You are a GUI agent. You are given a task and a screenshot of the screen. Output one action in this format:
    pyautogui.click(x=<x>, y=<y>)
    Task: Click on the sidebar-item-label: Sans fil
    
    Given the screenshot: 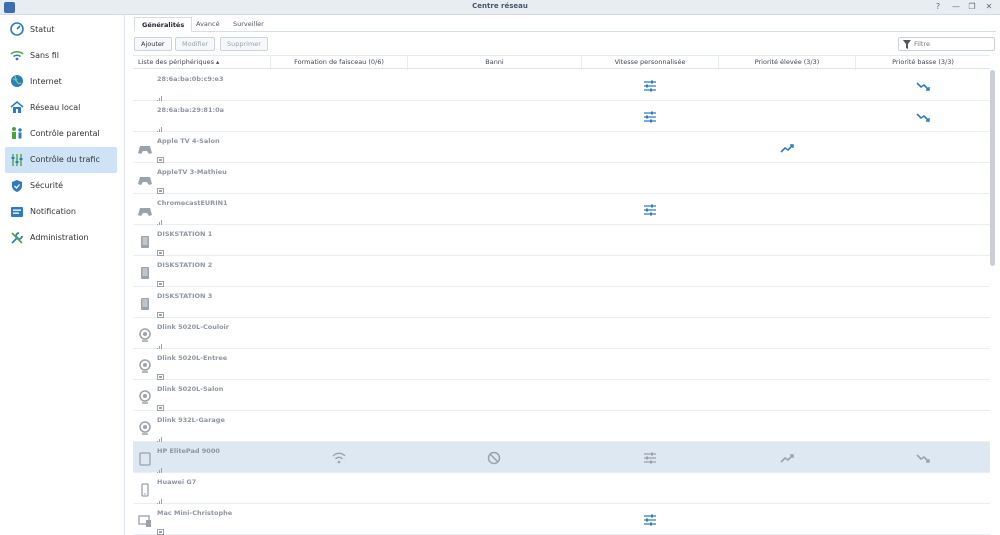 What is the action you would take?
    pyautogui.click(x=45, y=55)
    